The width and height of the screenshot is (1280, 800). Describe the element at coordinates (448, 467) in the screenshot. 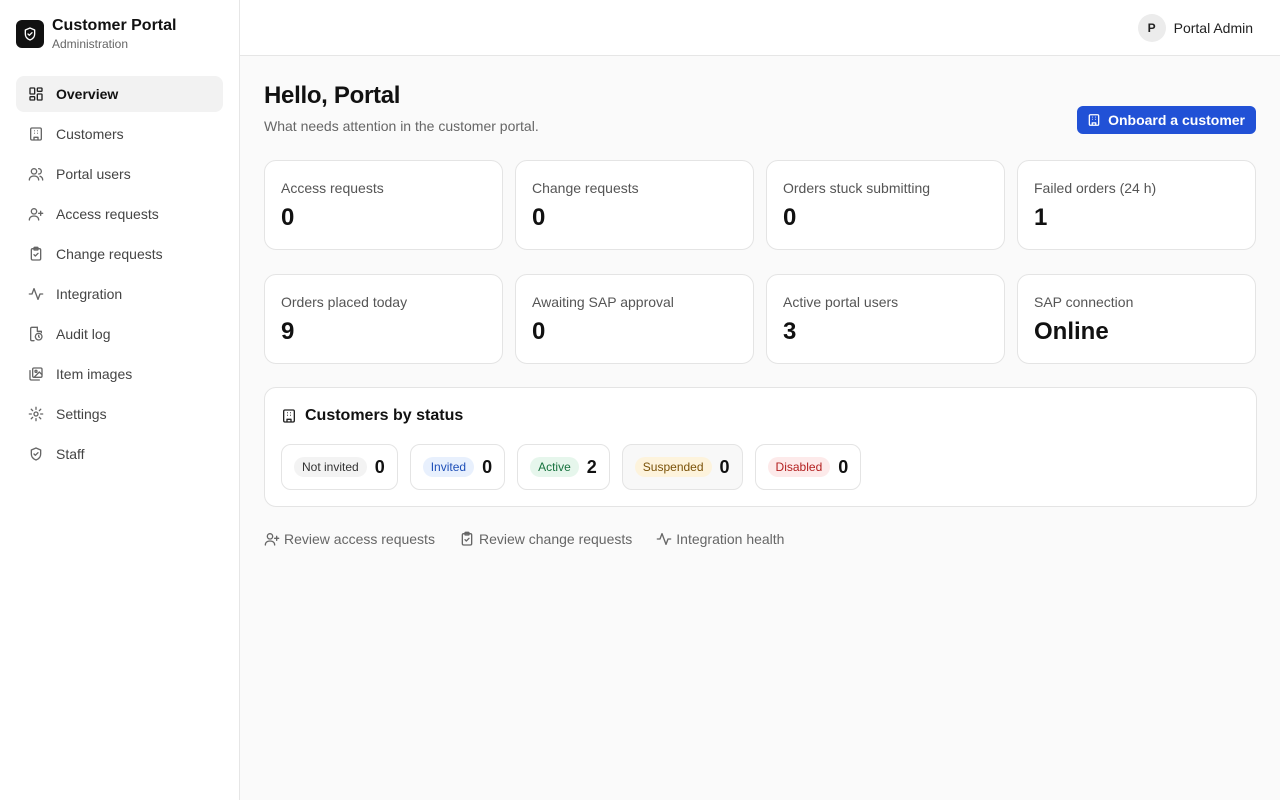

I see `status-badge: Invited` at that location.